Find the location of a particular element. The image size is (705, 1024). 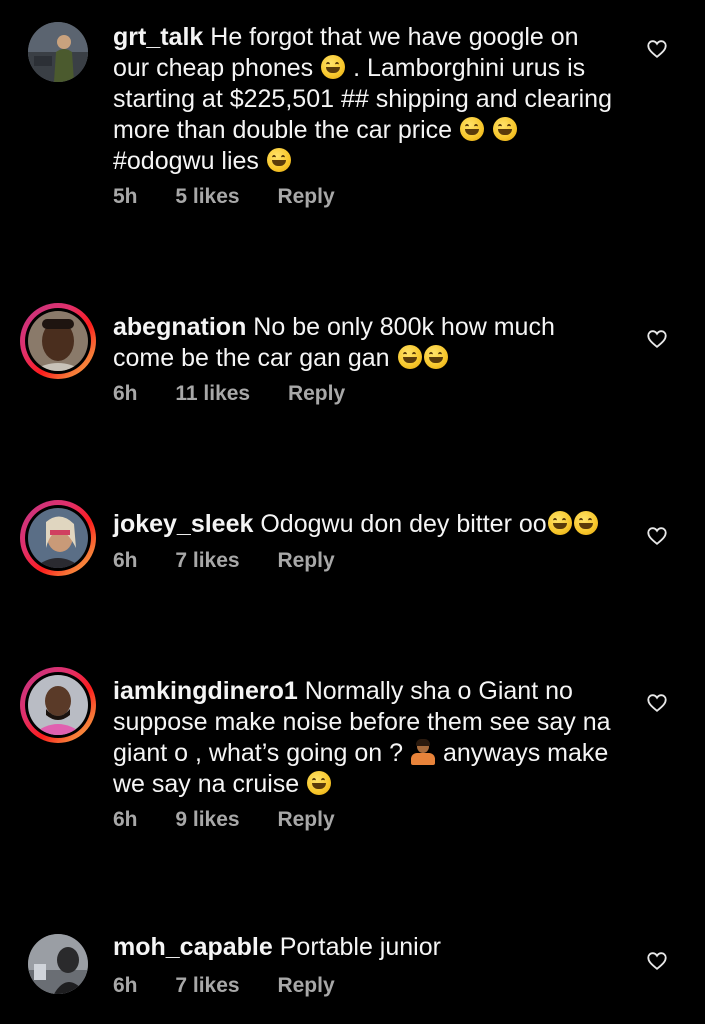

comment-text: moh_capable Portable junior is located at coordinates (365, 947).